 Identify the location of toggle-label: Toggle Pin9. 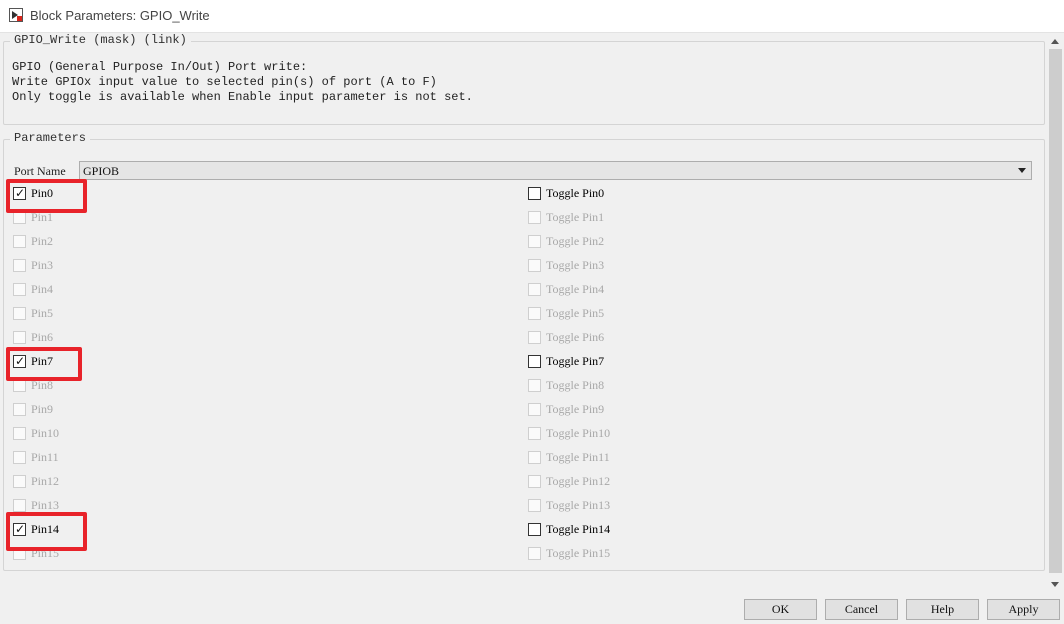
(575, 409).